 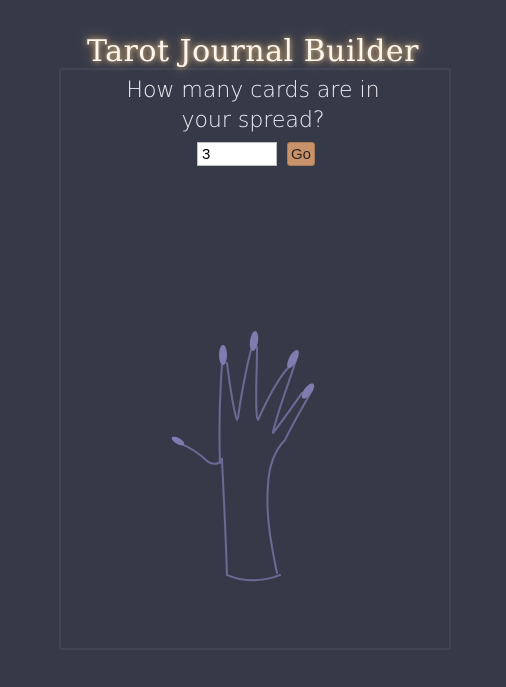 I want to click on hand-illustration-icon, so click(x=243, y=456).